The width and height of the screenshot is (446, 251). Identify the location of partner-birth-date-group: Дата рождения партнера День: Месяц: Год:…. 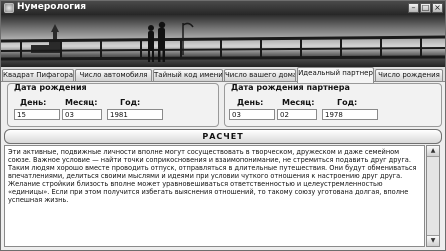
(333, 105).